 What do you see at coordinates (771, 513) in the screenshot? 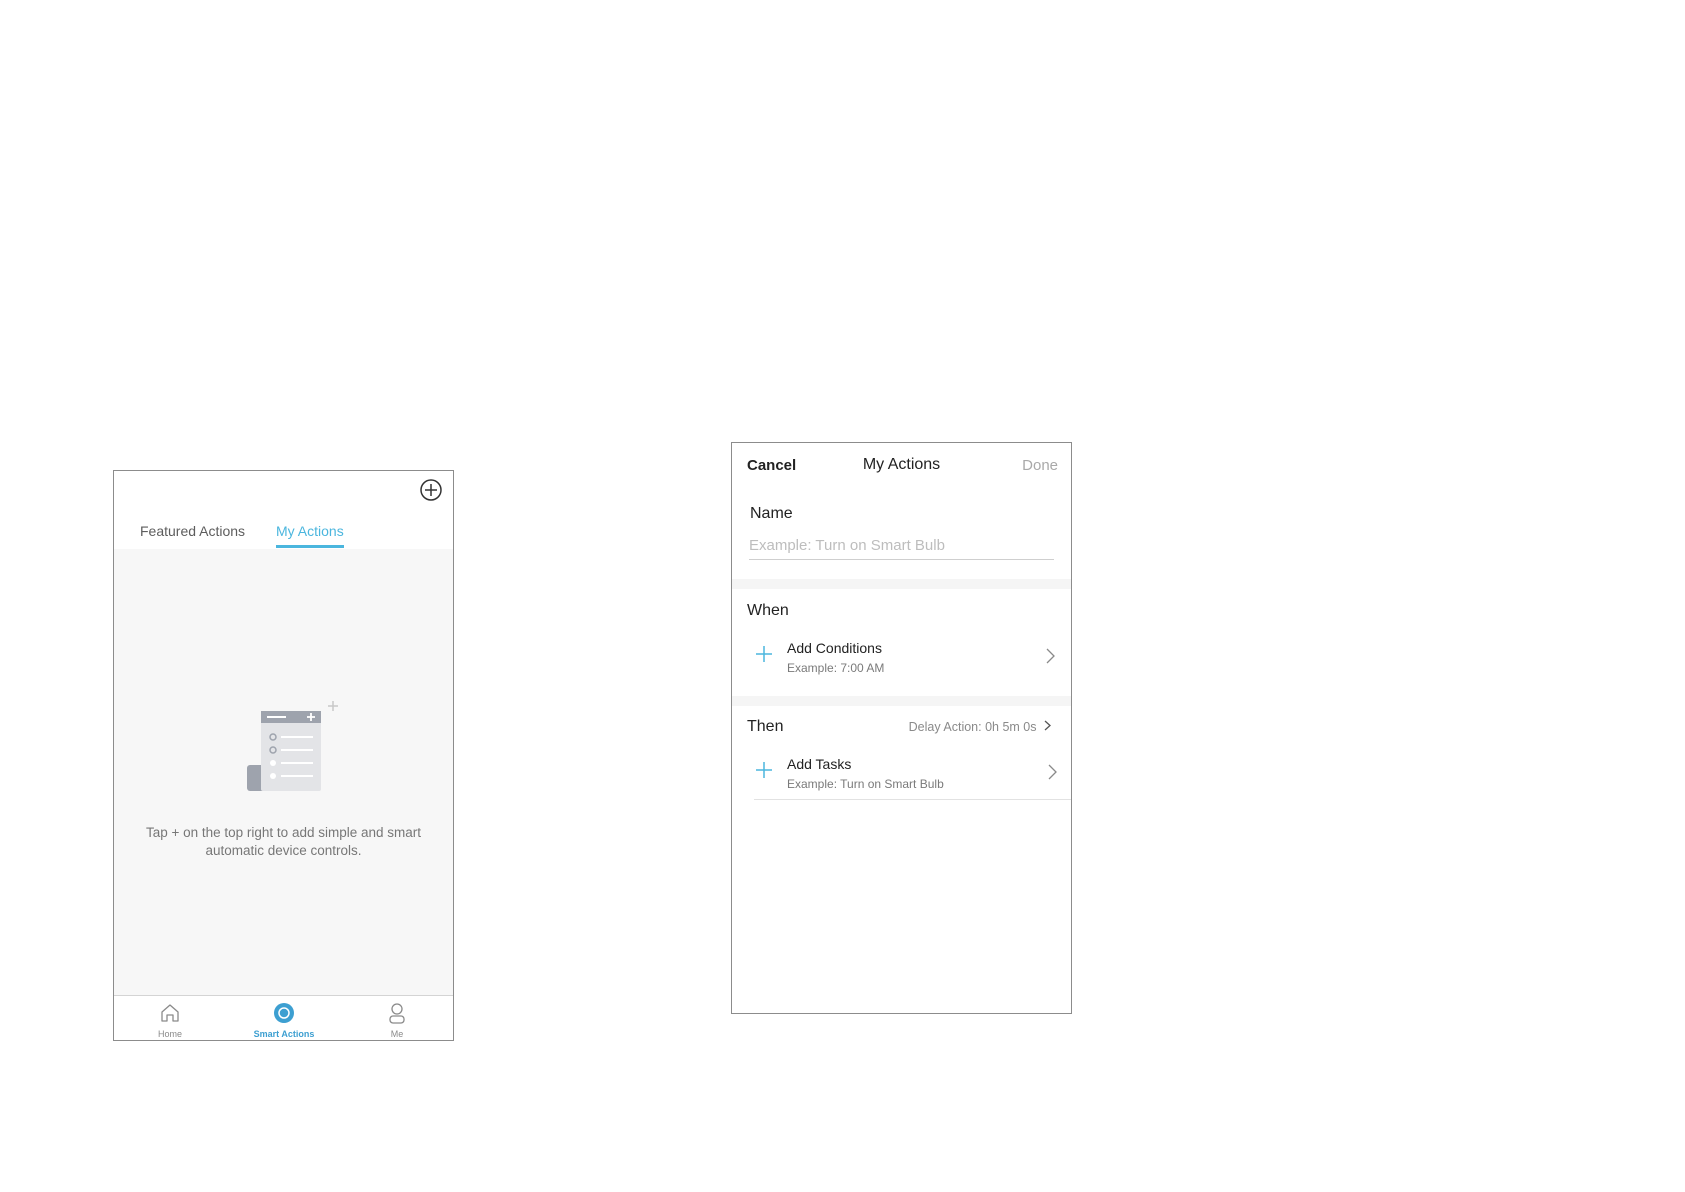
I see `name-label: Name` at bounding box center [771, 513].